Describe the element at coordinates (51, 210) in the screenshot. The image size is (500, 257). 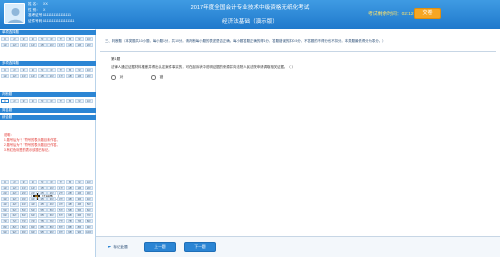
I see `question-cell: 56!` at that location.